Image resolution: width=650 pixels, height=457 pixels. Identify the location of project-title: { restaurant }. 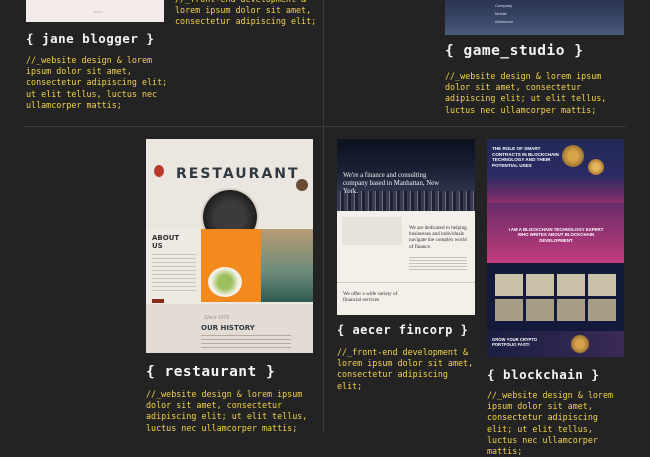
(210, 372).